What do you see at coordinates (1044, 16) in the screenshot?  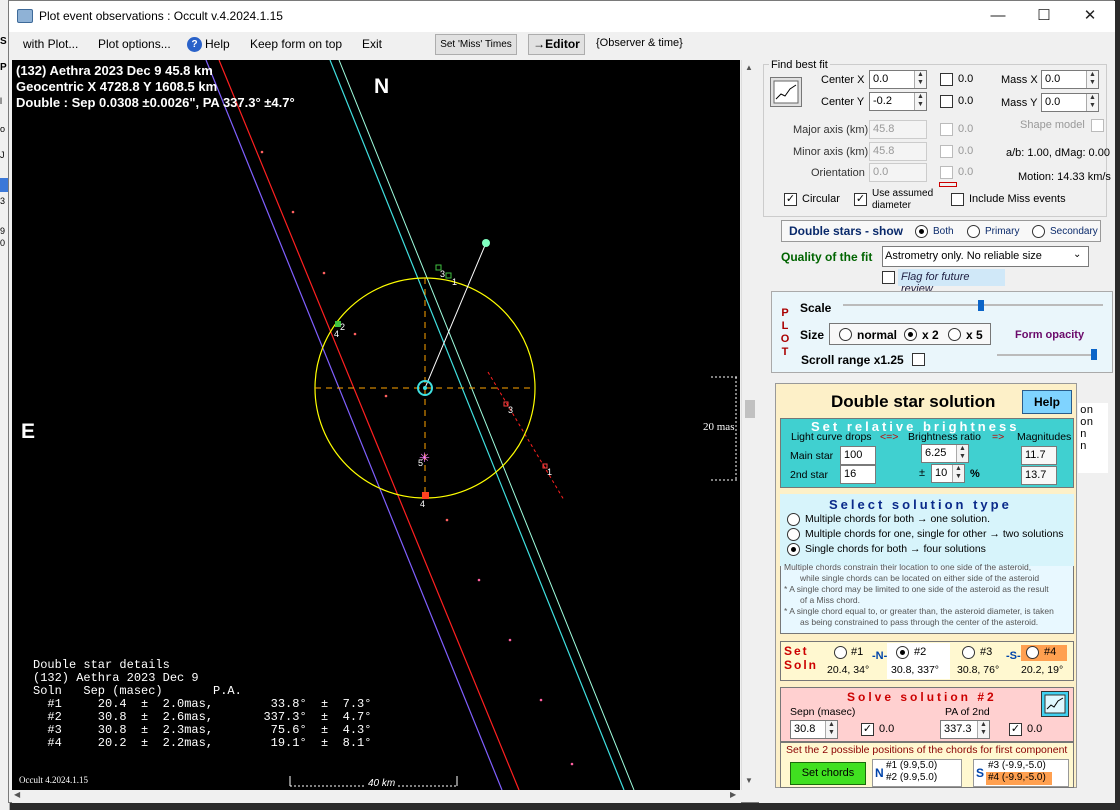 I see `maximize-button: ☐` at bounding box center [1044, 16].